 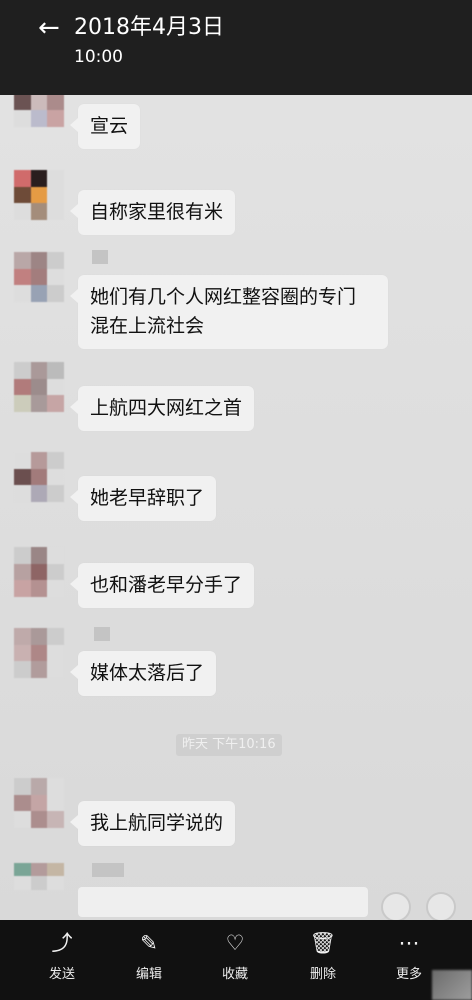 What do you see at coordinates (152, 823) in the screenshot?
I see `message-bubble: 我上航同学说的` at bounding box center [152, 823].